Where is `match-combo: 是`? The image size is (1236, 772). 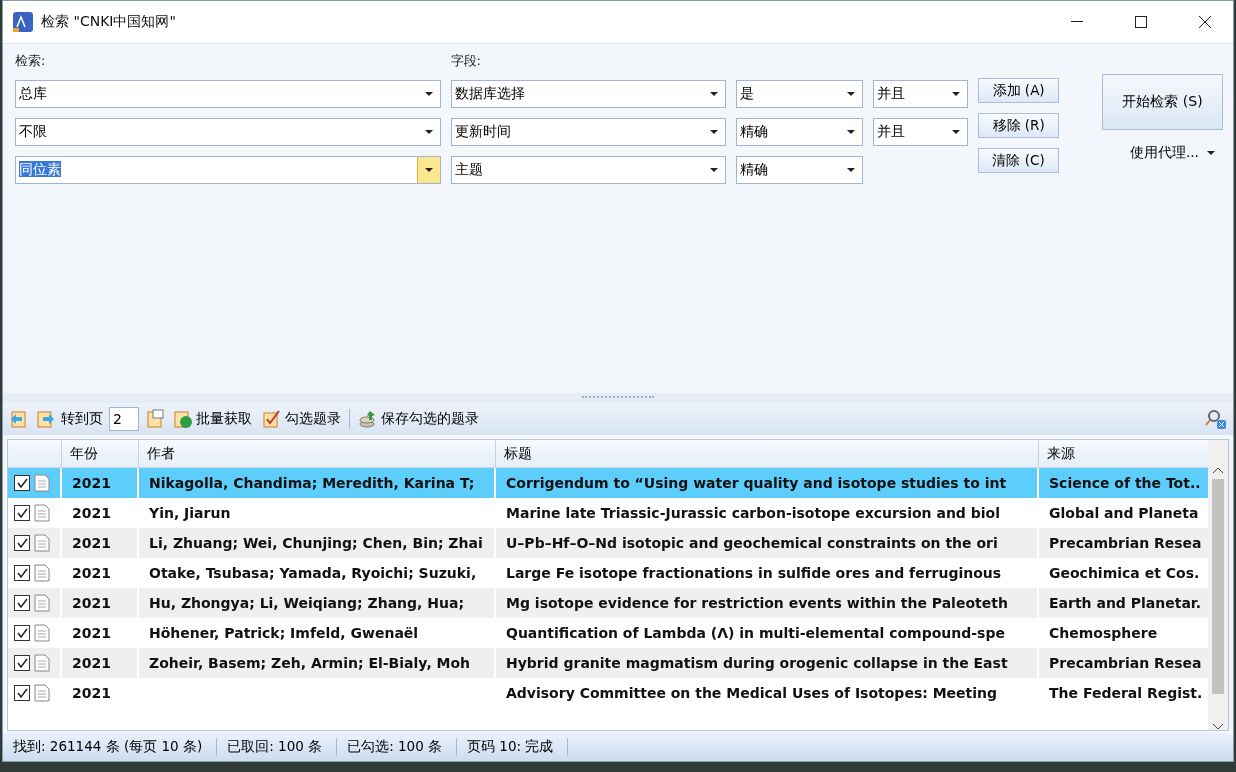 match-combo: 是 is located at coordinates (800, 94).